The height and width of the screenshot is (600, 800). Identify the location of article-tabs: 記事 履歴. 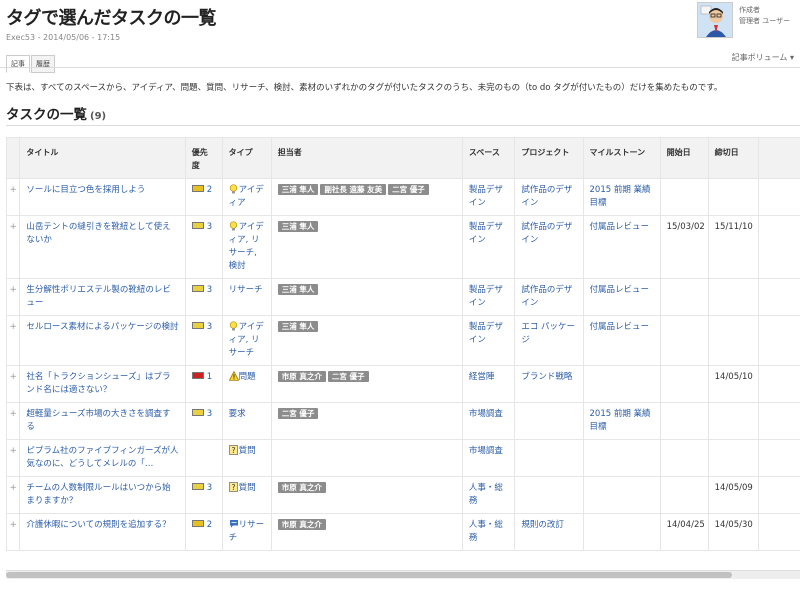
(31, 62).